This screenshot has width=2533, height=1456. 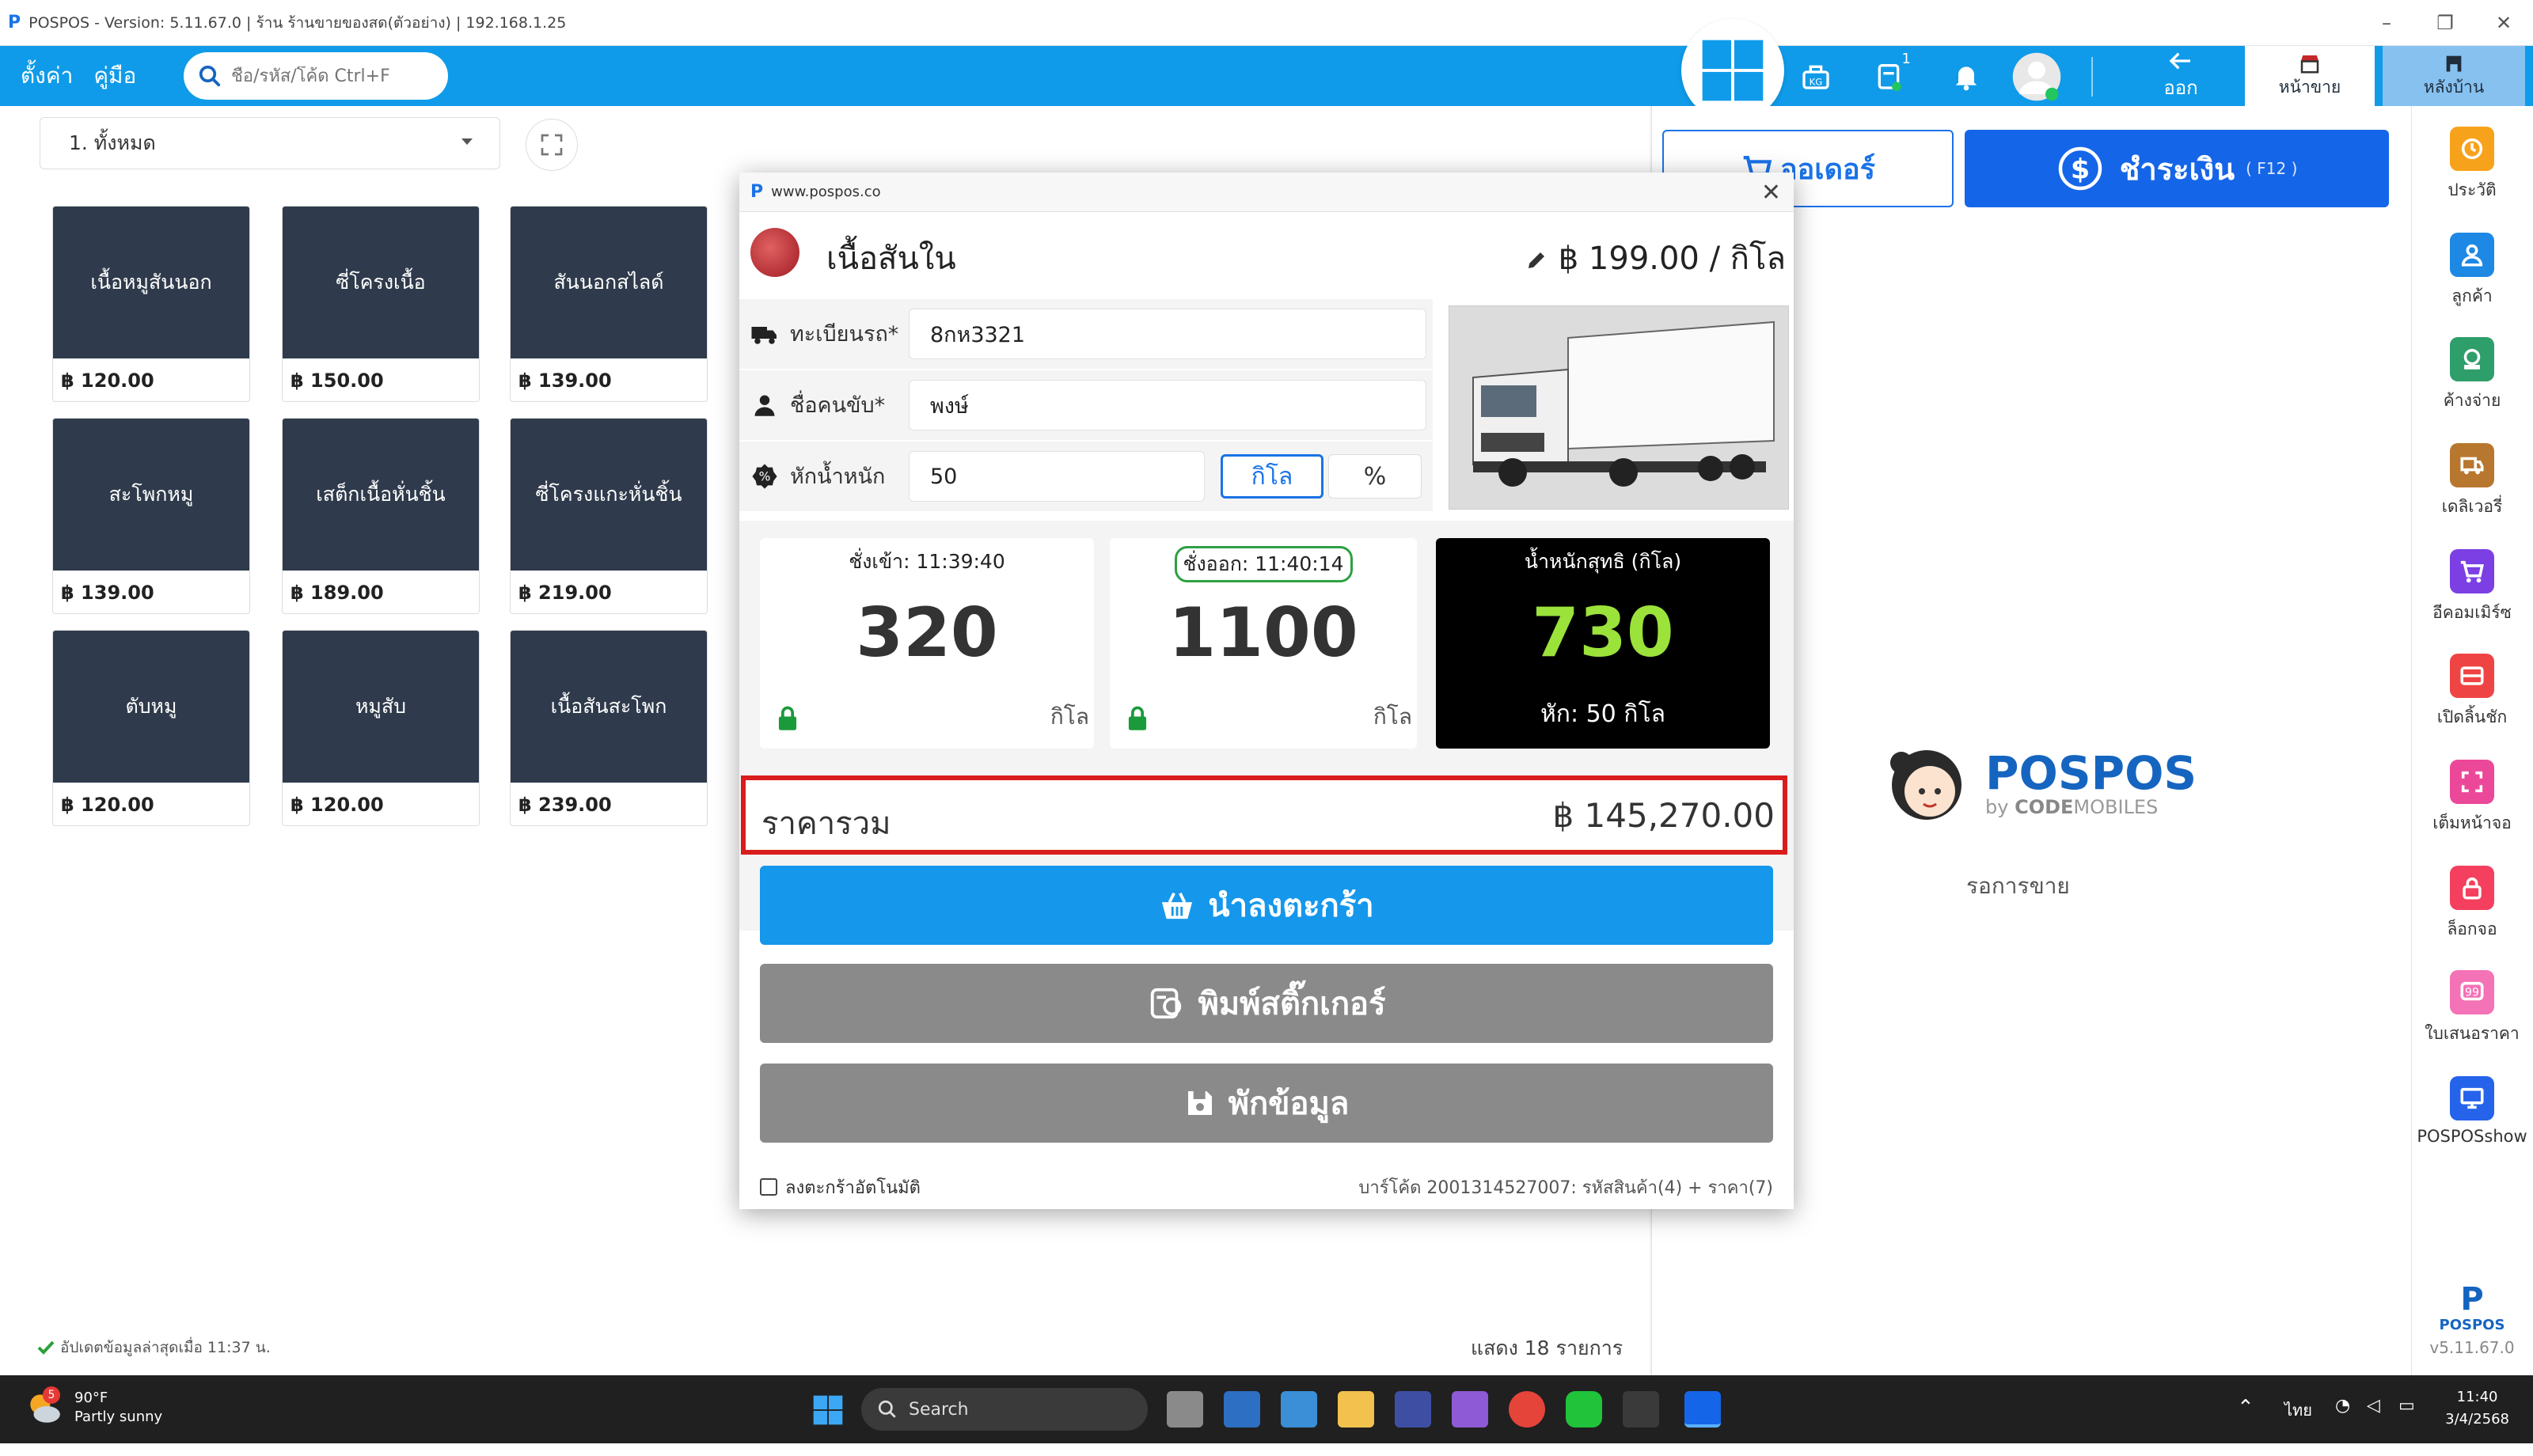 What do you see at coordinates (114, 76) in the screenshot?
I see `manual-link: คู่มือ` at bounding box center [114, 76].